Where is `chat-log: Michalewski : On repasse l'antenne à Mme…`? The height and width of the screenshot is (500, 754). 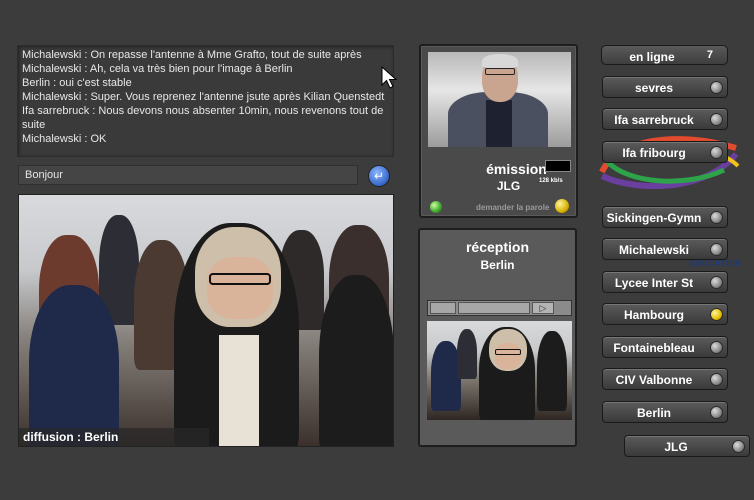 chat-log: Michalewski : On repasse l'antenne à Mme… is located at coordinates (205, 101).